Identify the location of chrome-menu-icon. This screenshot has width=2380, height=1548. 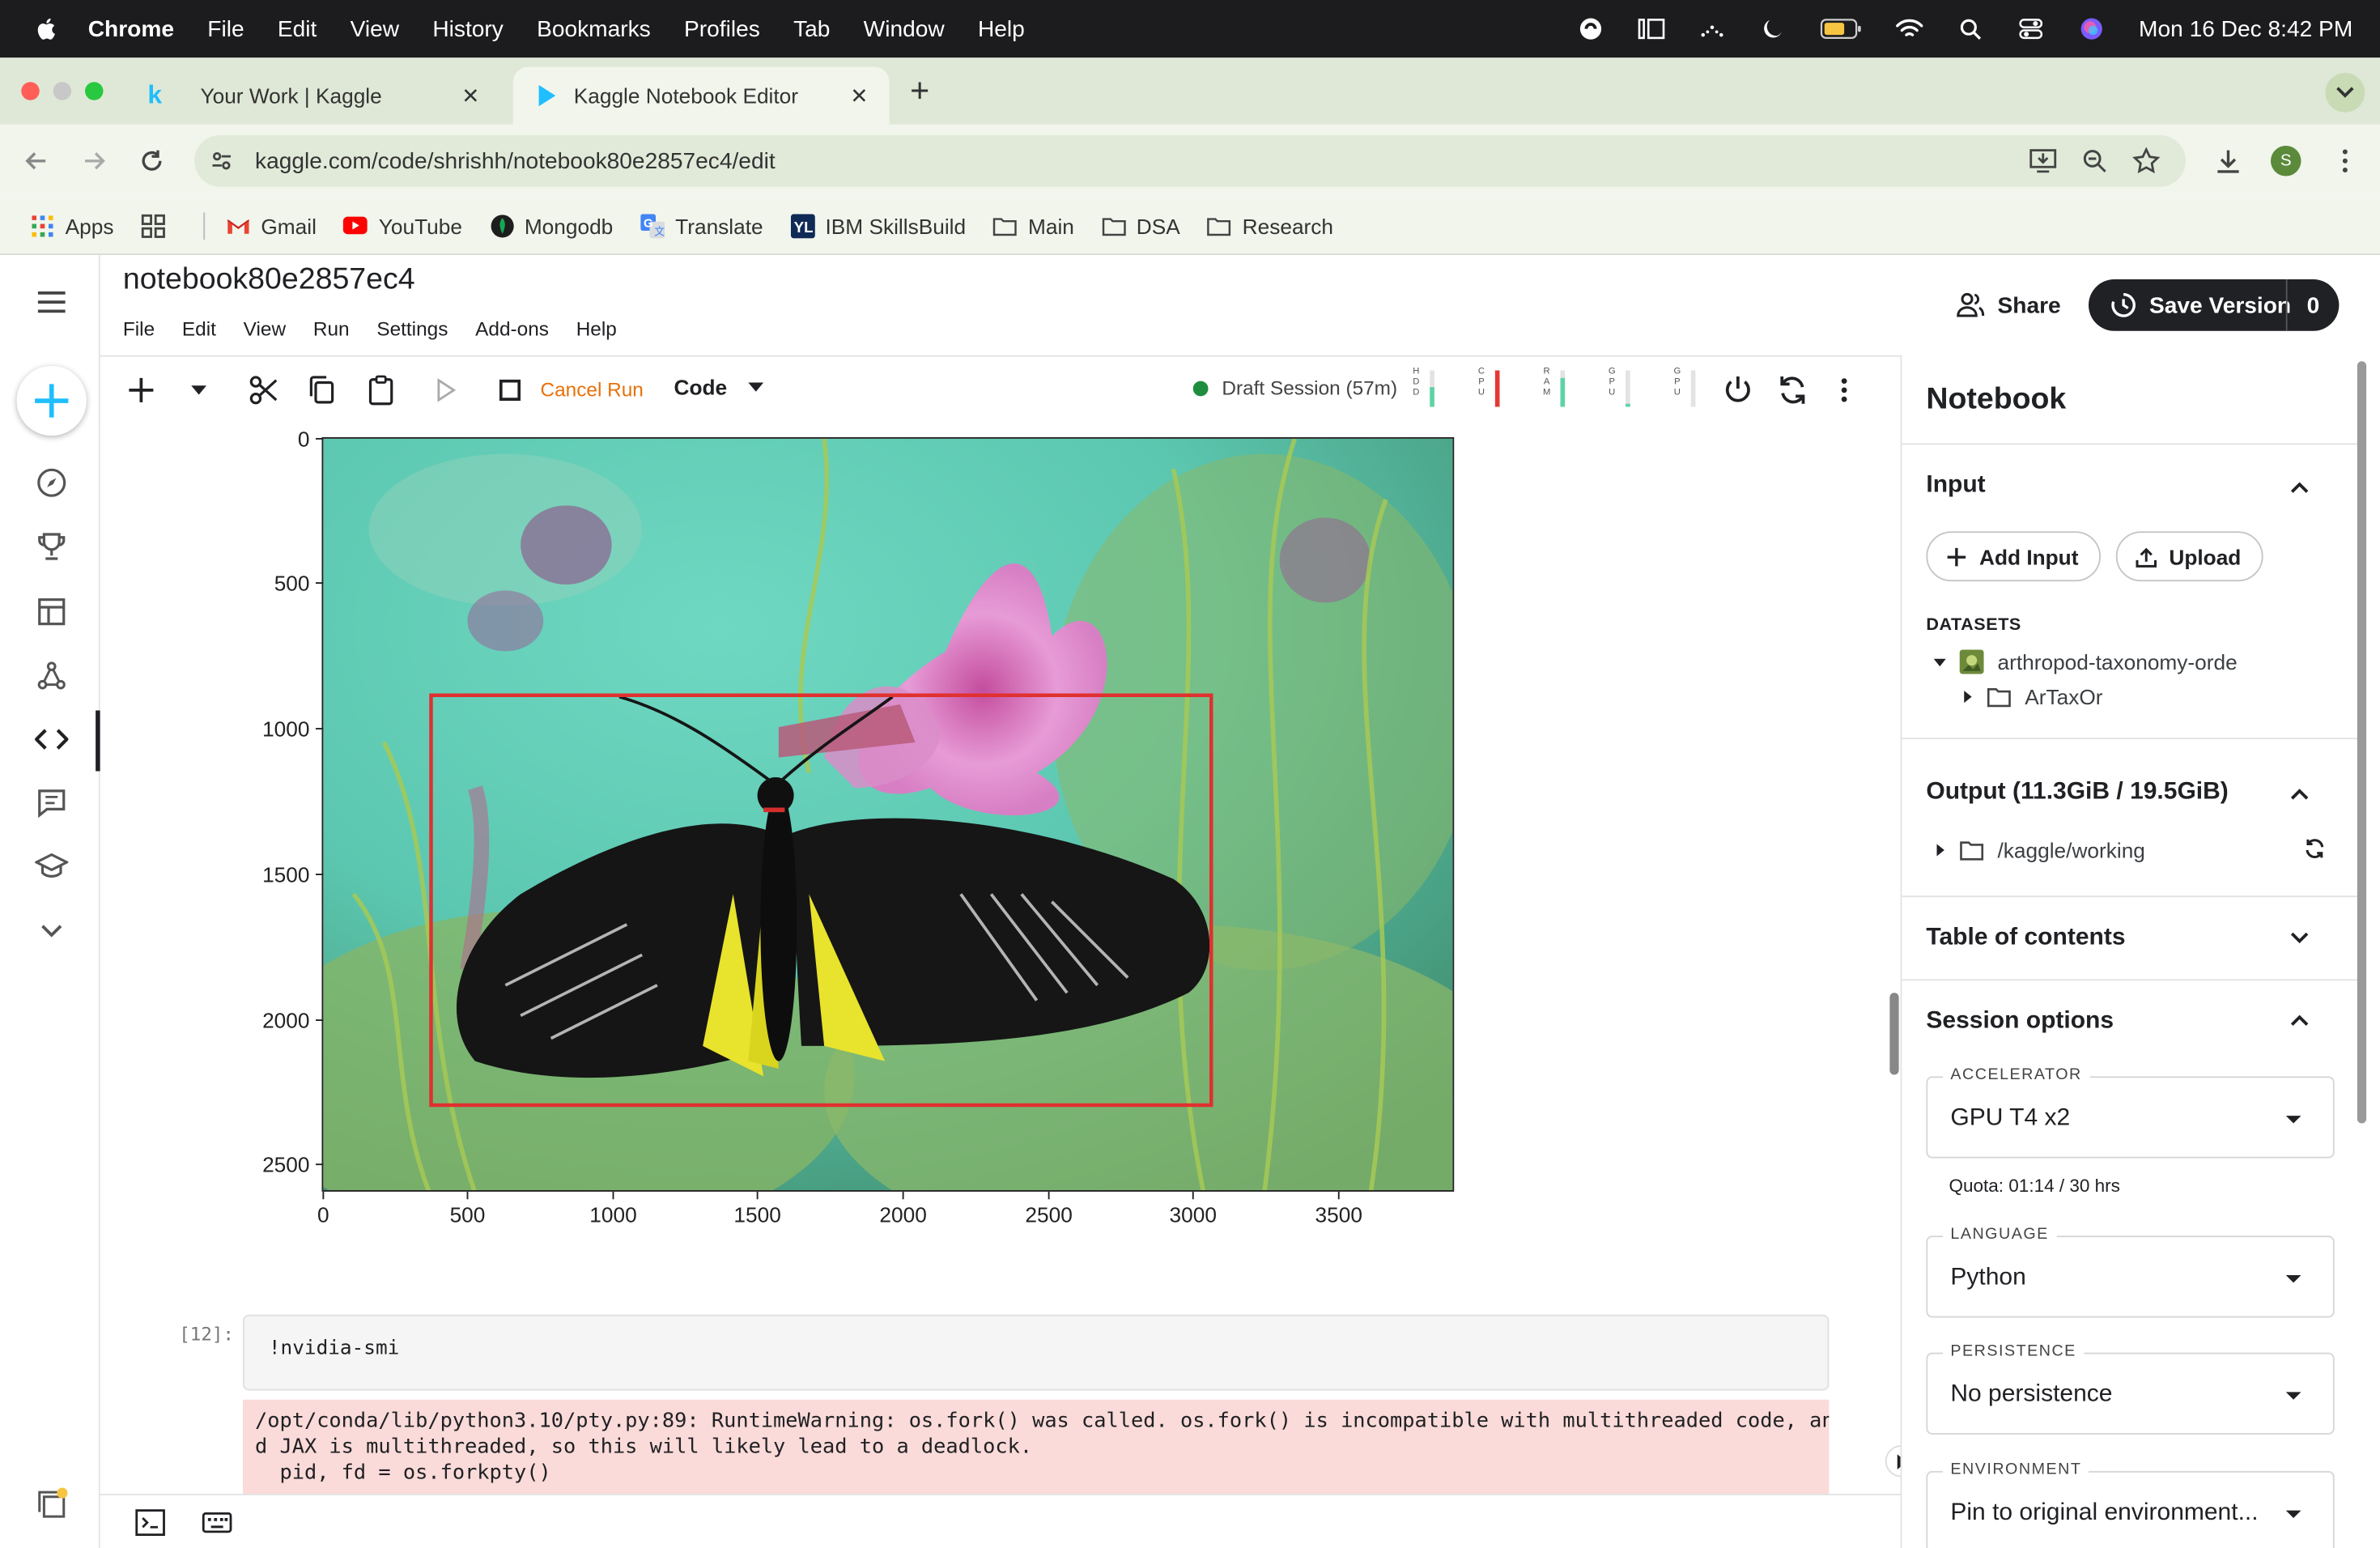
(2345, 161).